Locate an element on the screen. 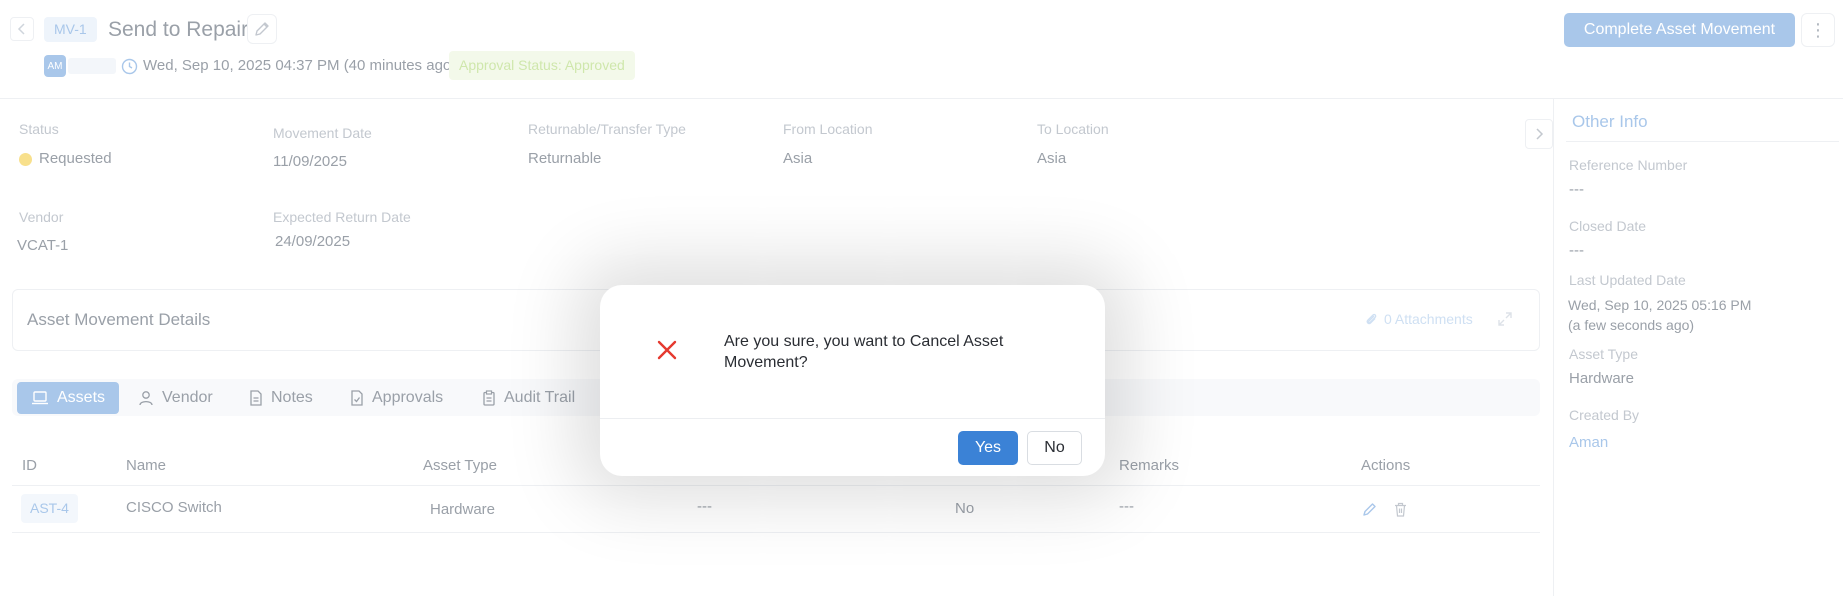 The image size is (1843, 596). table-row-divider is located at coordinates (776, 532).